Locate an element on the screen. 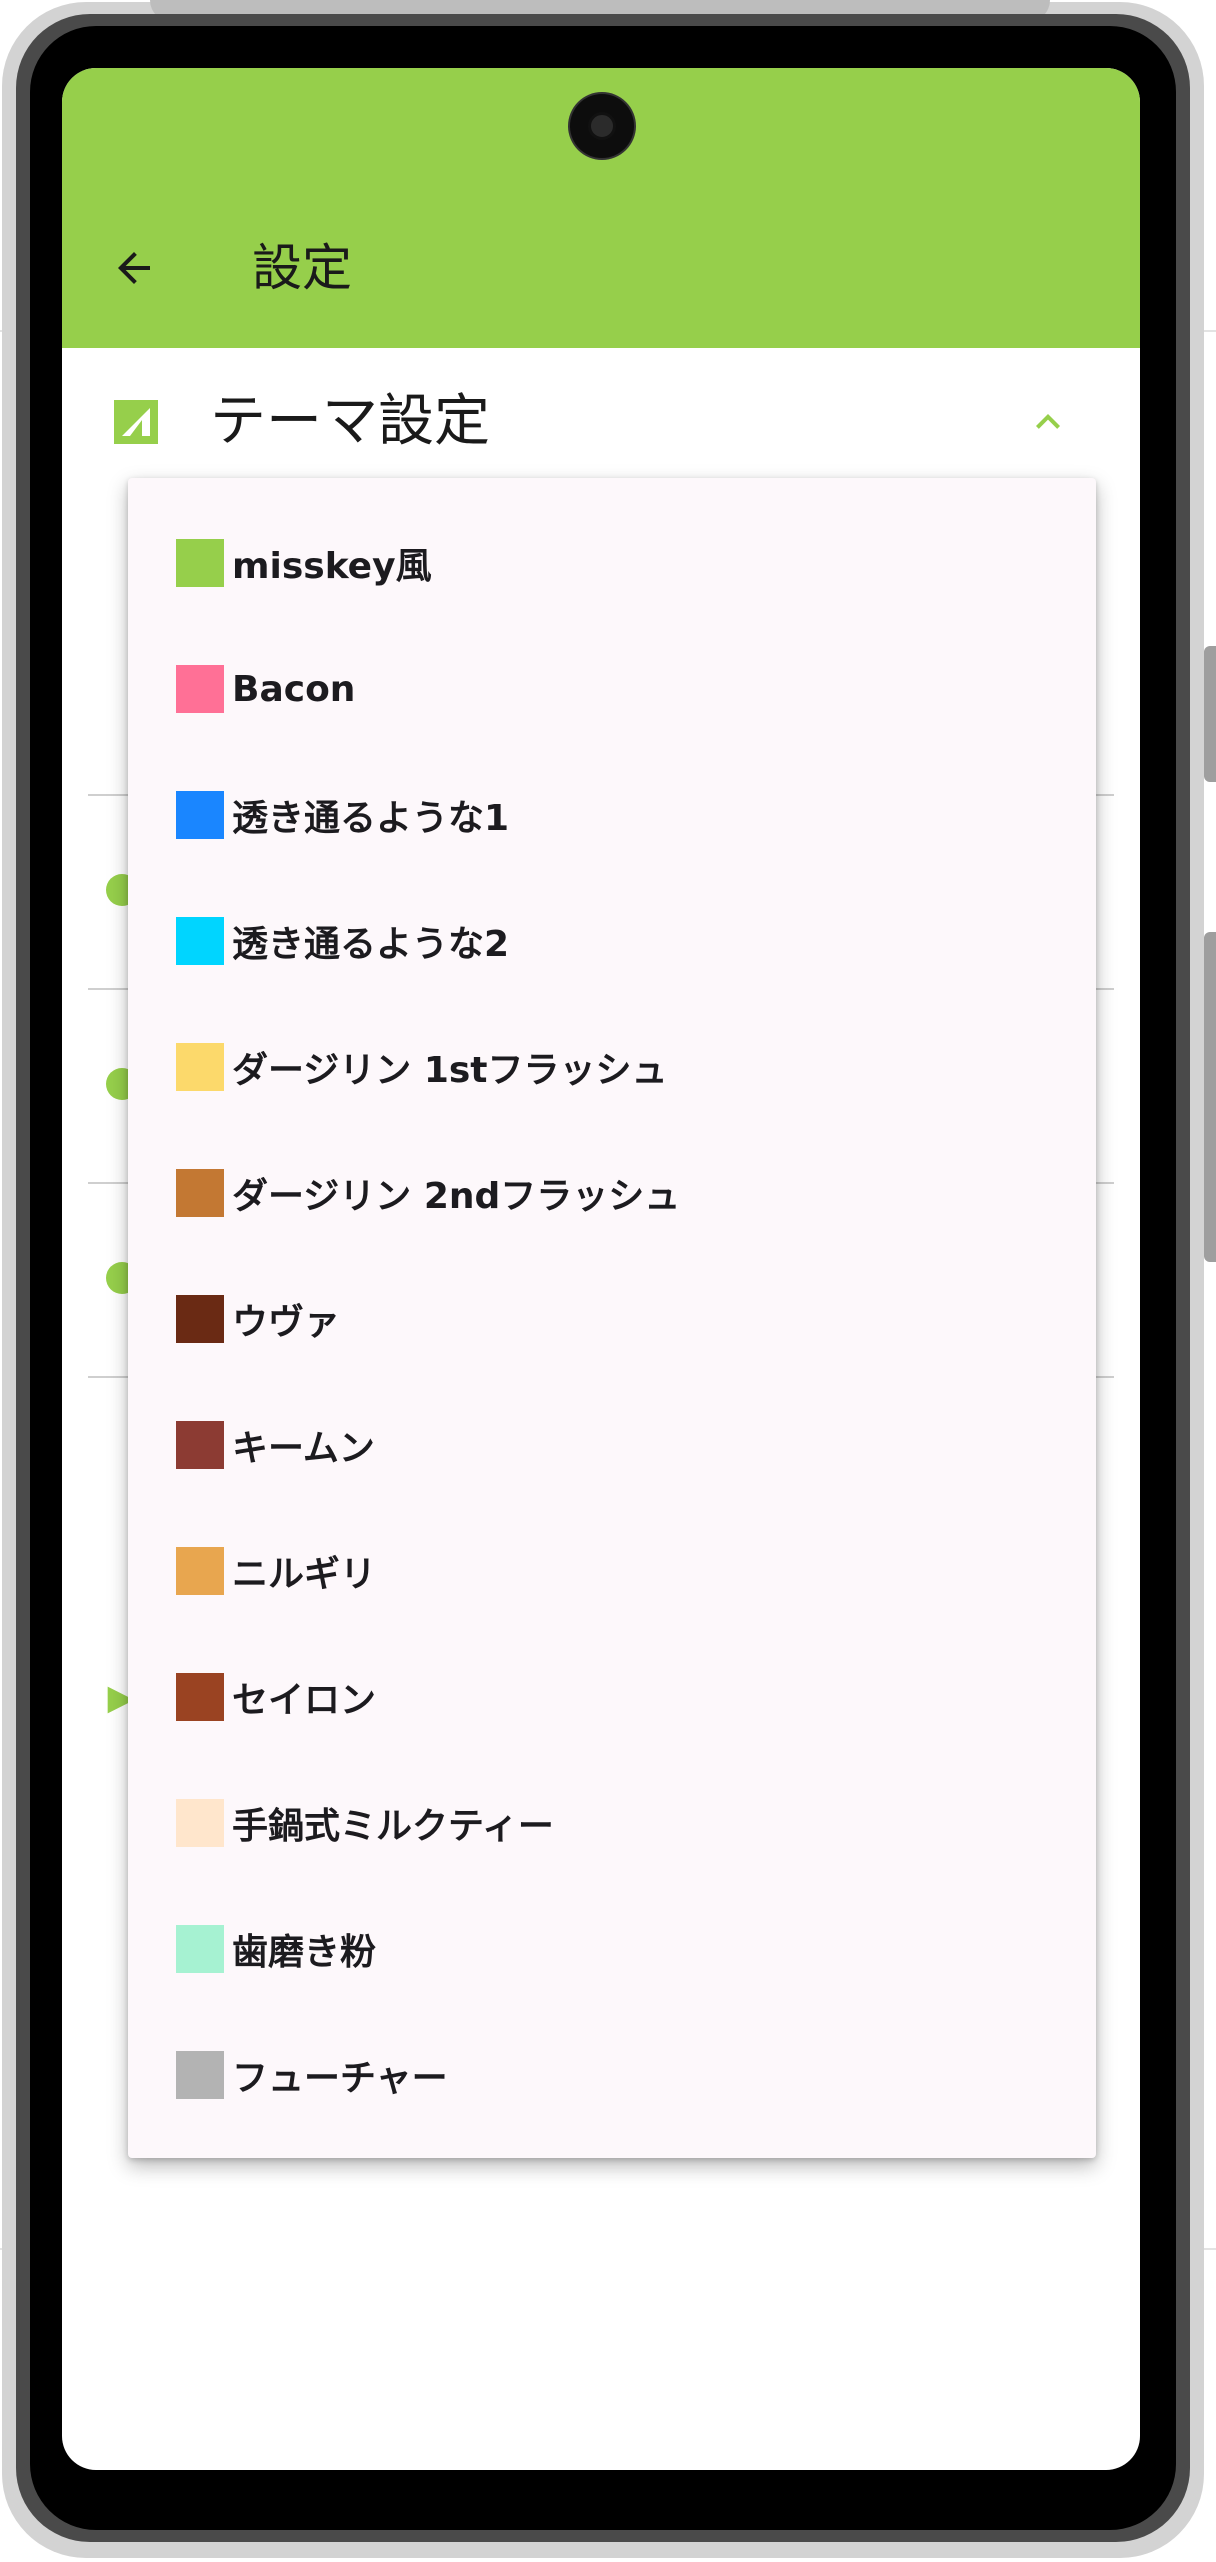  theme-option-label: セイロン is located at coordinates (304, 1700).